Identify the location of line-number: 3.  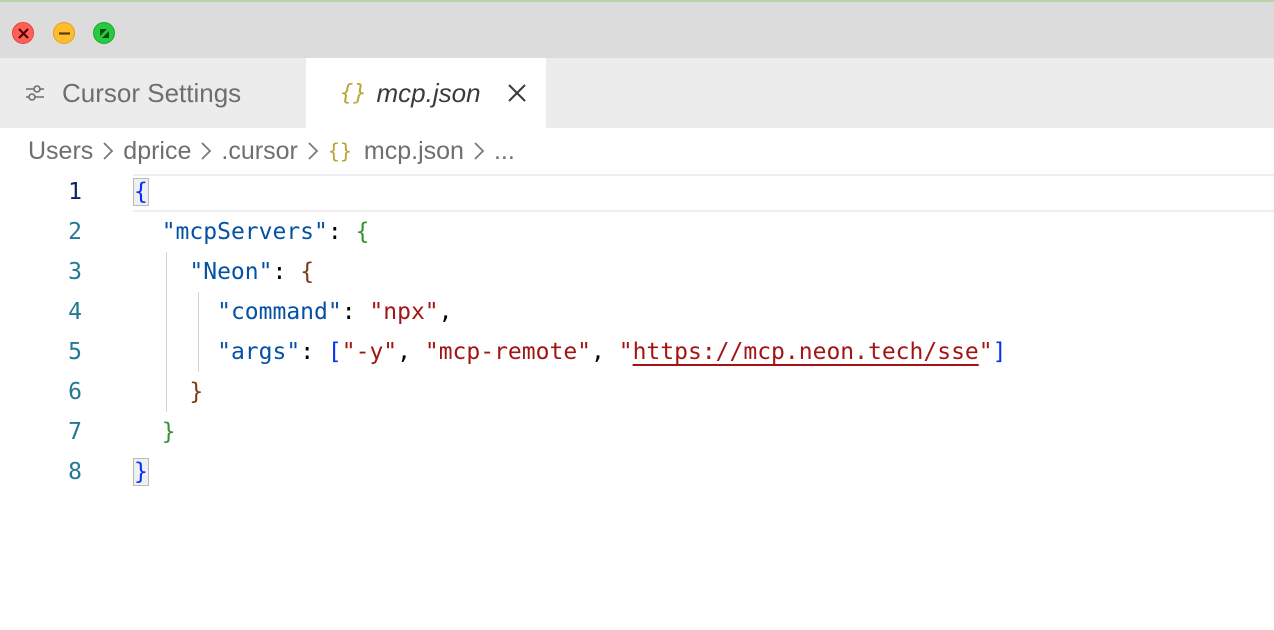
(75, 272).